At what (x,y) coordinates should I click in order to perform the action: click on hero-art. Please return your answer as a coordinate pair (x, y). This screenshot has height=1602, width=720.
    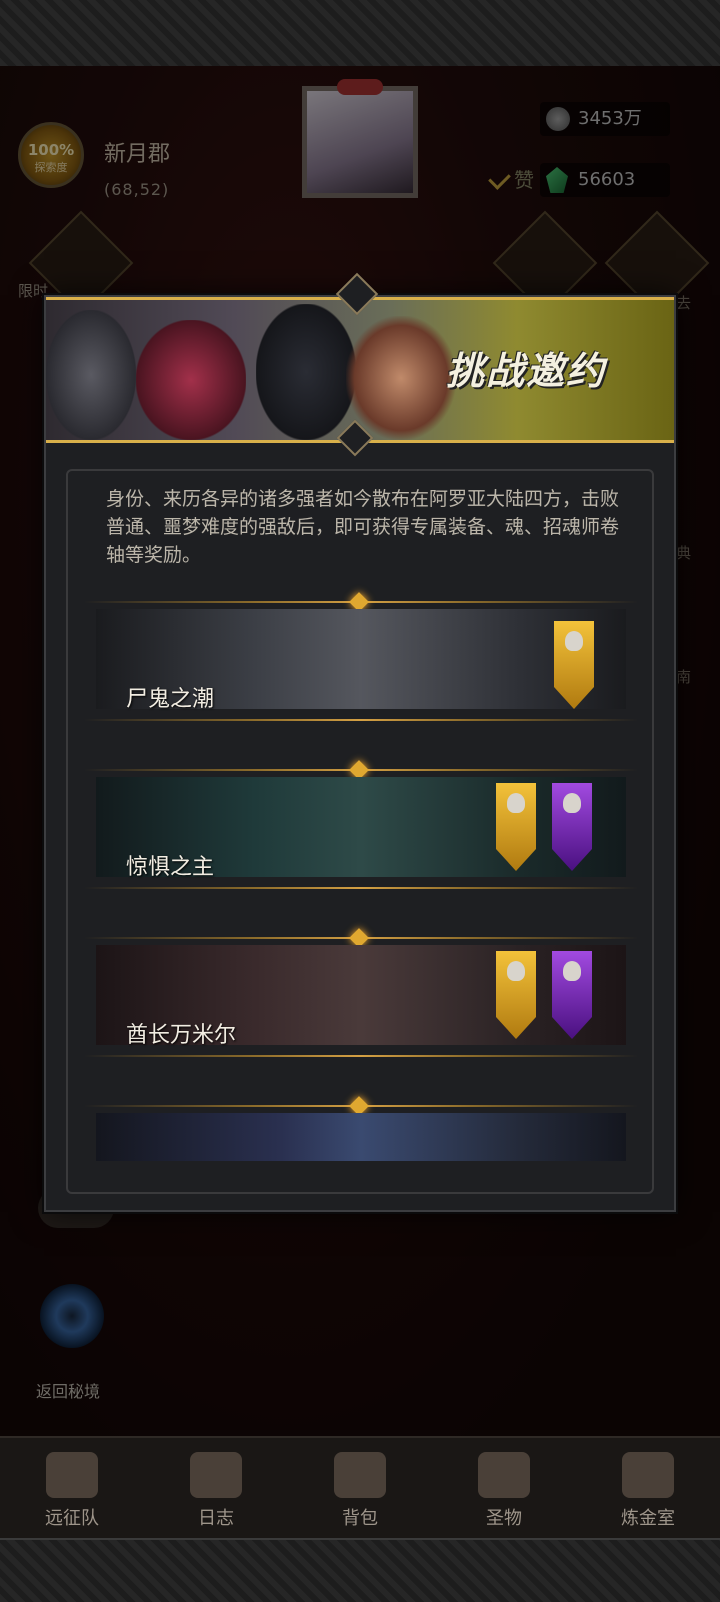
    Looking at the image, I should click on (401, 378).